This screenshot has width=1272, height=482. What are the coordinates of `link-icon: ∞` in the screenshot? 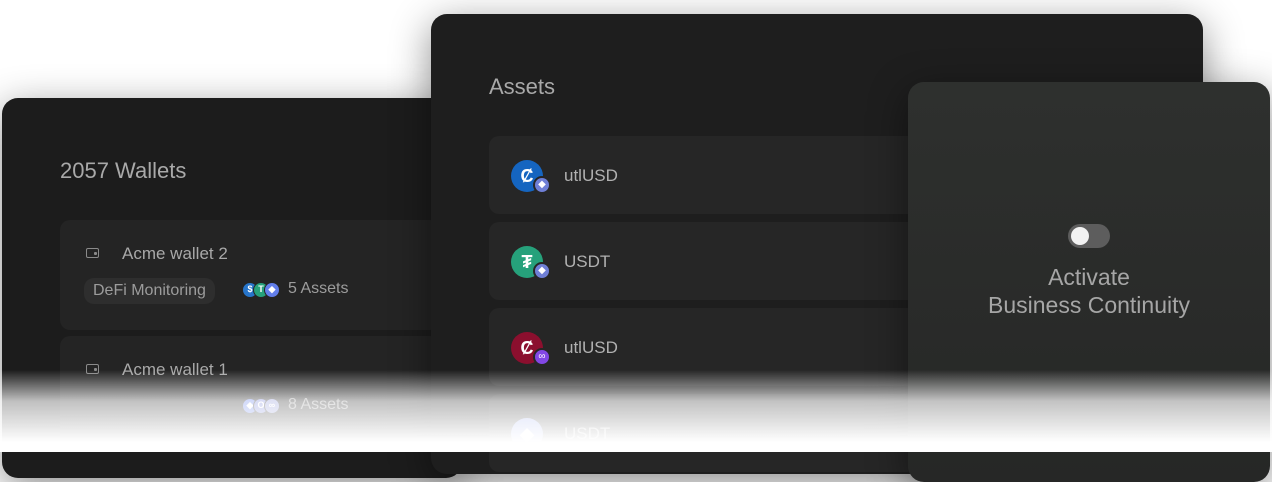 It's located at (272, 406).